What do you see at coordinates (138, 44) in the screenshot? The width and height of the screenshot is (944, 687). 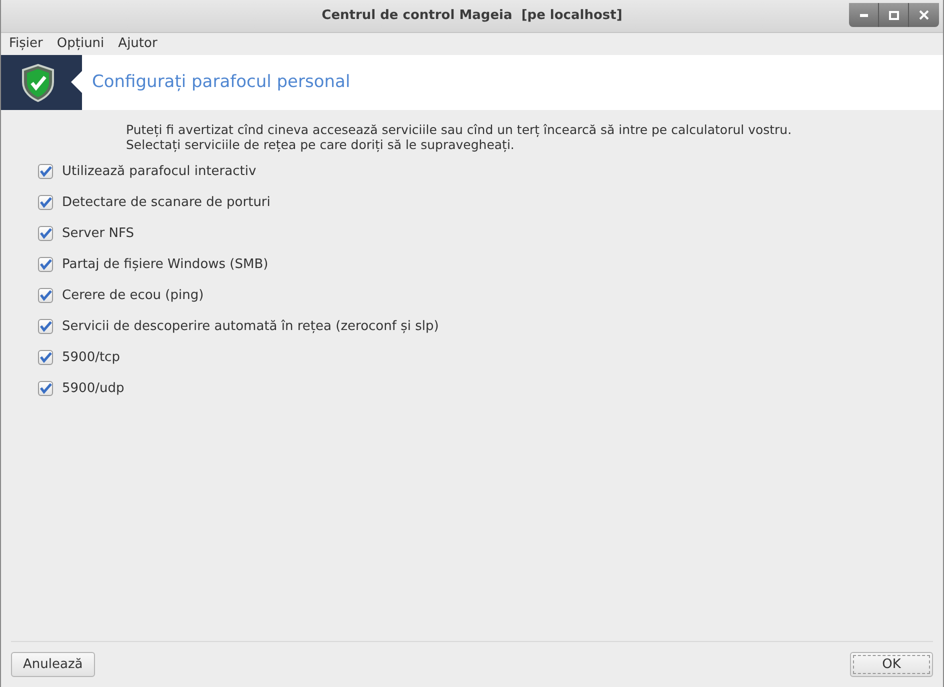 I see `menu-item: Ajutor` at bounding box center [138, 44].